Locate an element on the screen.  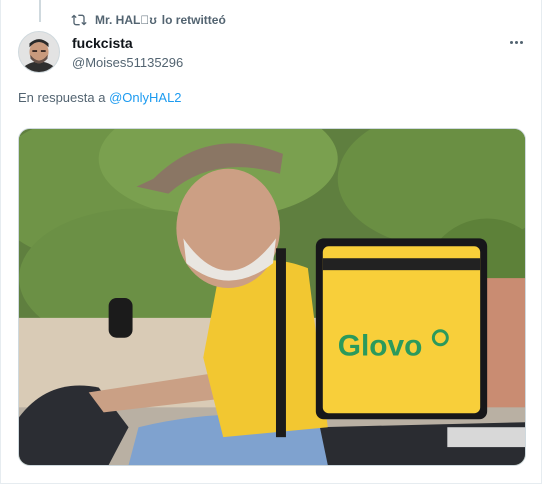
retweet-user: Mr. HALʊ is located at coordinates (126, 20).